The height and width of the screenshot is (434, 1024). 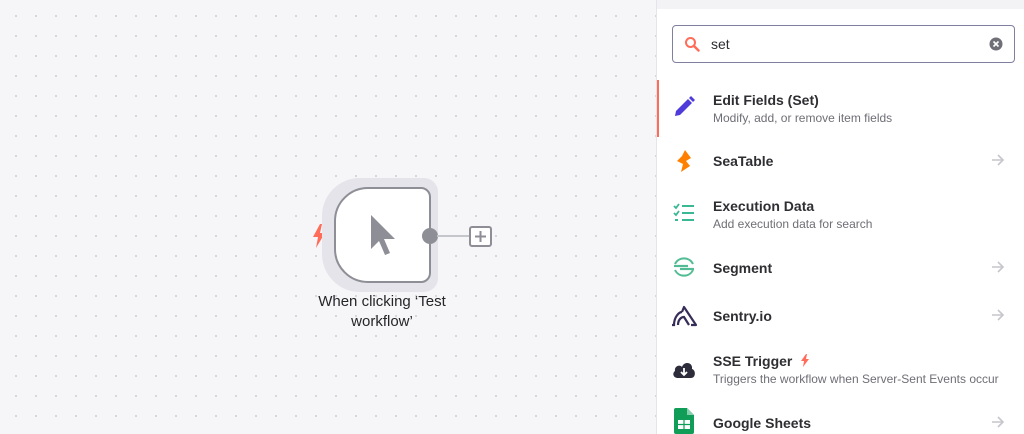 I want to click on node-item-name: Execution Data, so click(x=764, y=206).